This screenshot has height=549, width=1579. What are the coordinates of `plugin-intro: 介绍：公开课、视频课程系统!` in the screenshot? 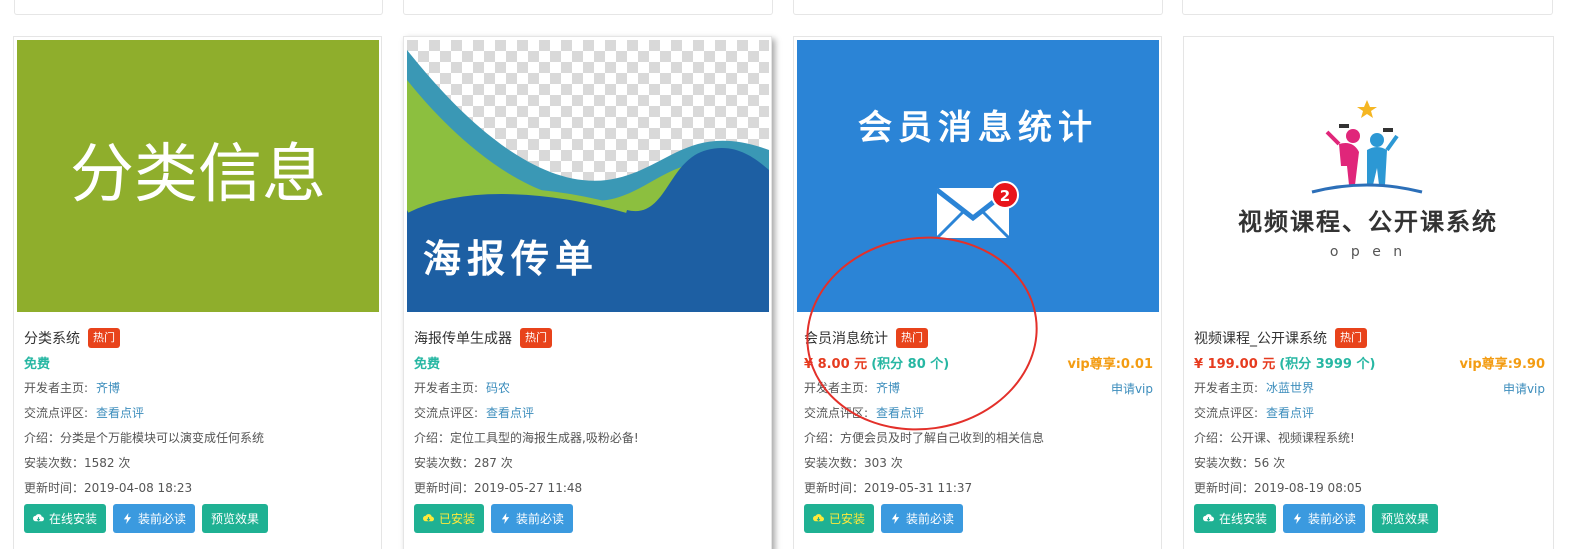 It's located at (1274, 438).